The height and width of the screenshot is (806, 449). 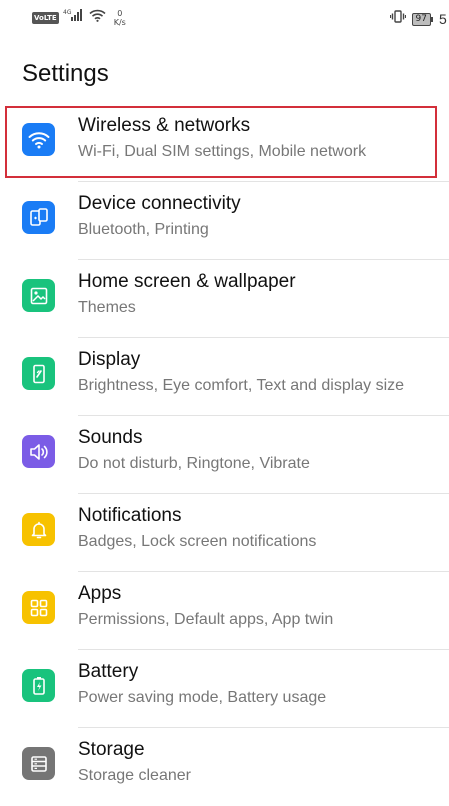 What do you see at coordinates (197, 541) in the screenshot?
I see `item-subtitle: Badges, Lock screen notifications` at bounding box center [197, 541].